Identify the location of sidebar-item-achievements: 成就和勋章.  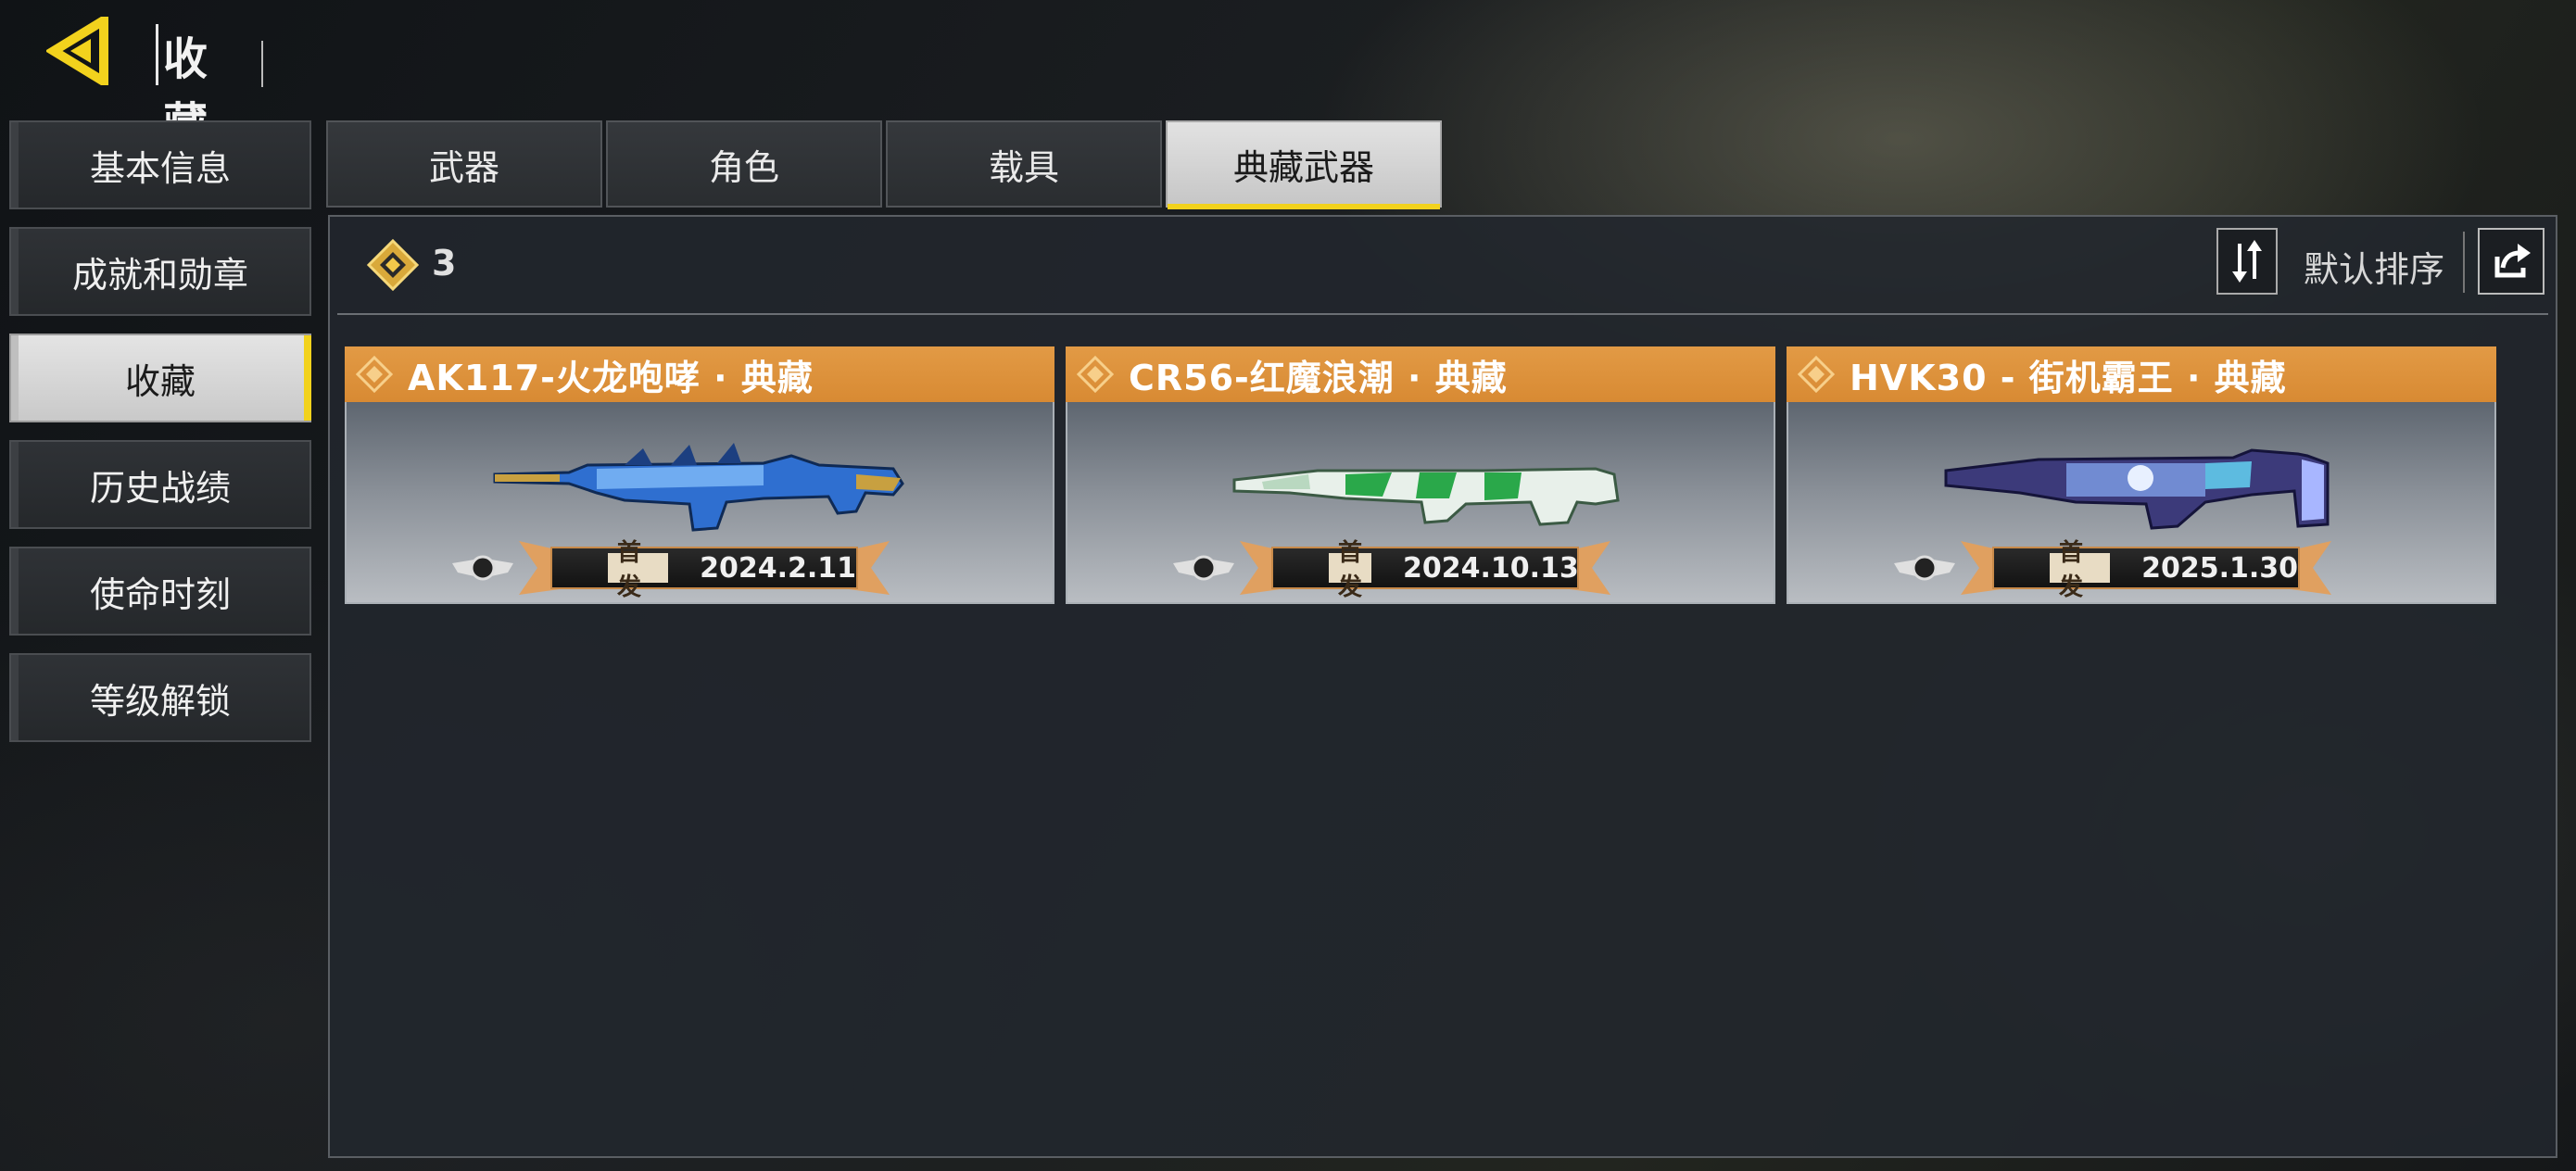
(160, 272).